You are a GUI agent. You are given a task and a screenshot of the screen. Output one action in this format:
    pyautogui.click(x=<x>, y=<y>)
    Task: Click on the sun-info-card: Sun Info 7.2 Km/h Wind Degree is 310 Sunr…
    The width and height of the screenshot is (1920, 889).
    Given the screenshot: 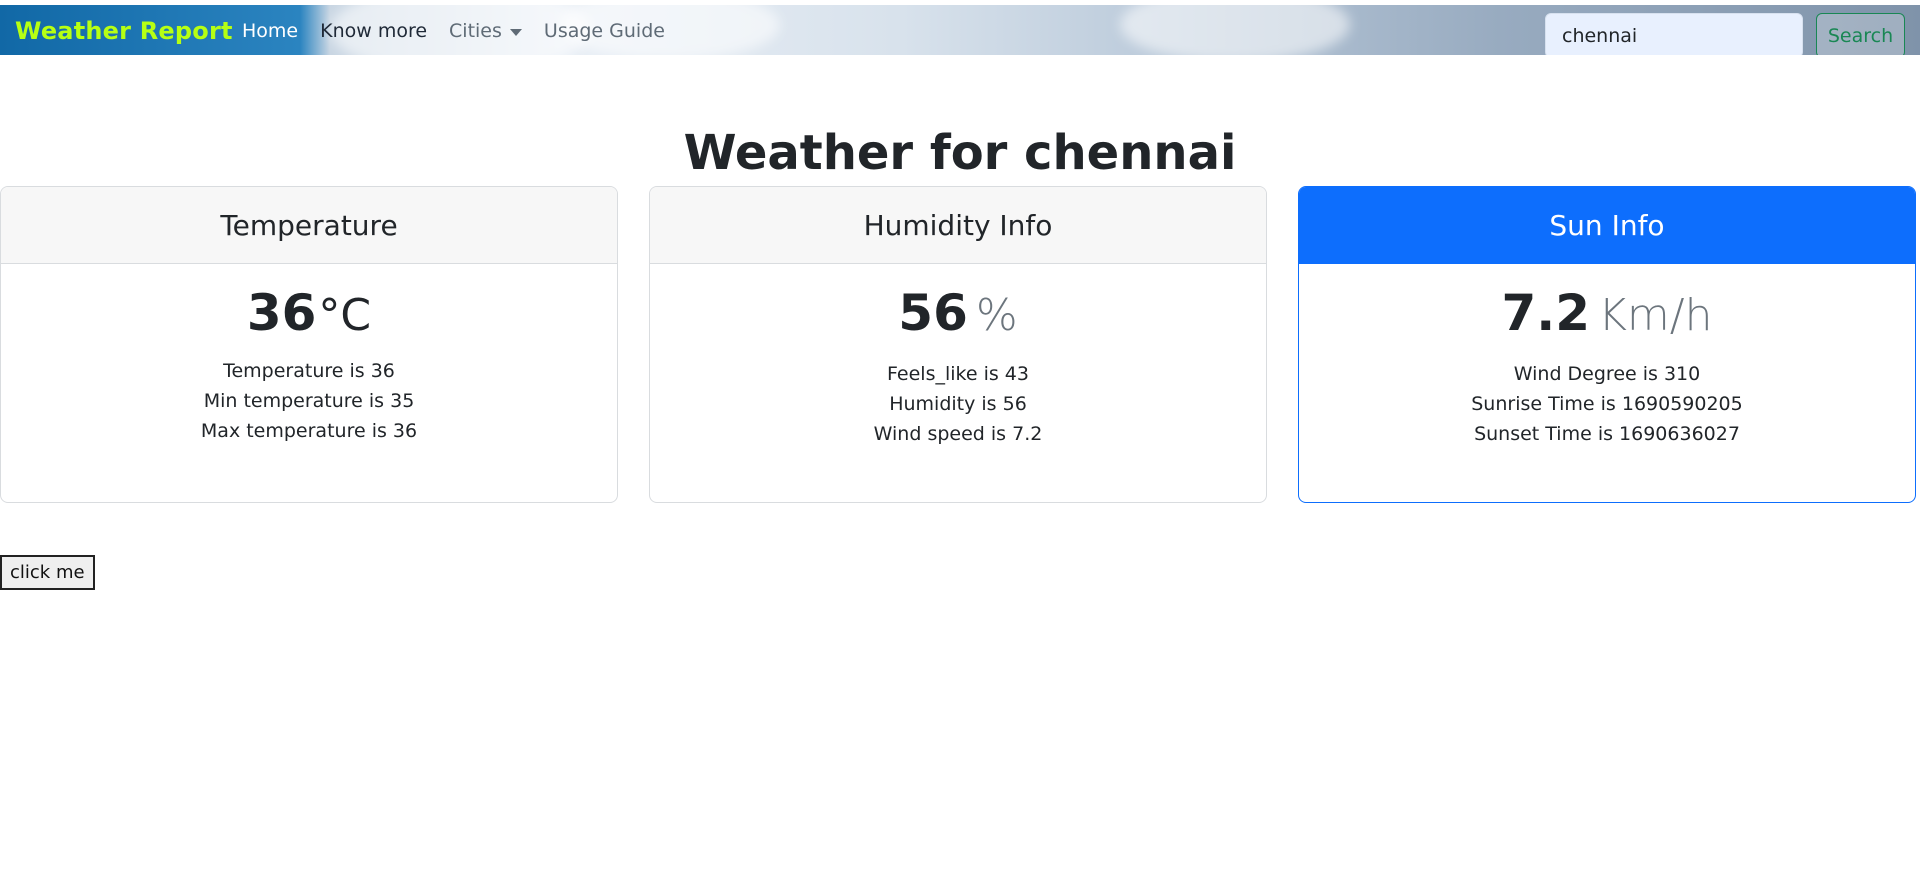 What is the action you would take?
    pyautogui.click(x=1607, y=344)
    